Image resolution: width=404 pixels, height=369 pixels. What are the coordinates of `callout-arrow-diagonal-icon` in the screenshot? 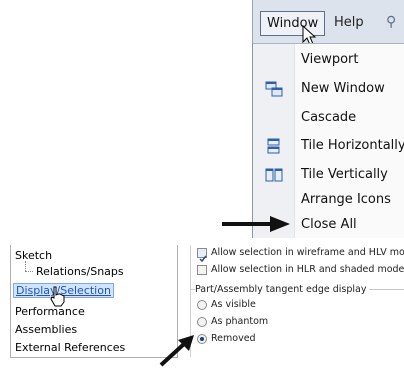 It's located at (176, 351).